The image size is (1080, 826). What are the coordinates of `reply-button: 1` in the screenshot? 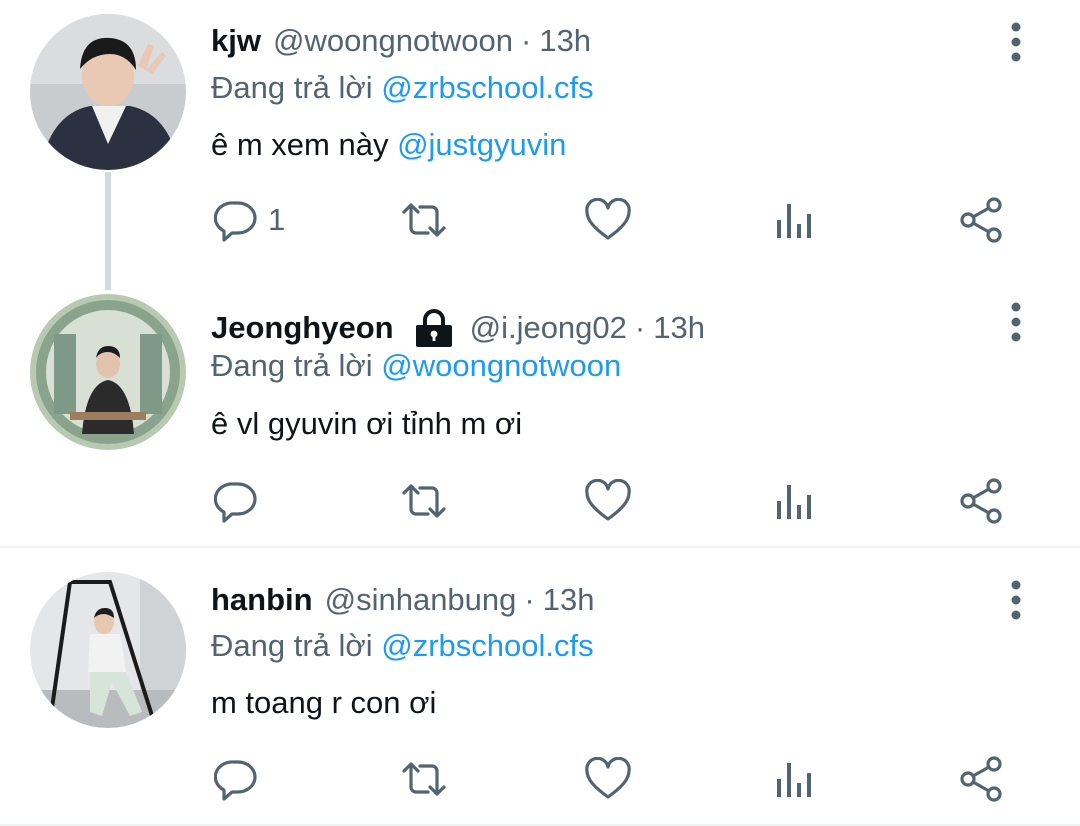 It's located at (249, 220).